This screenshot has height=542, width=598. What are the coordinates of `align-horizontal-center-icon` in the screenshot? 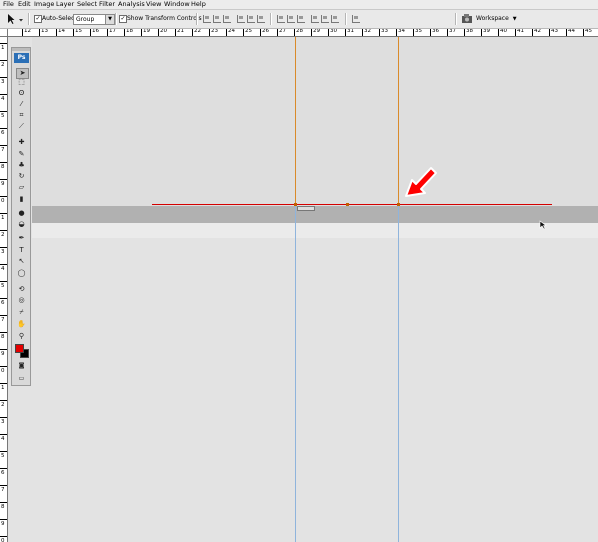 It's located at (251, 19).